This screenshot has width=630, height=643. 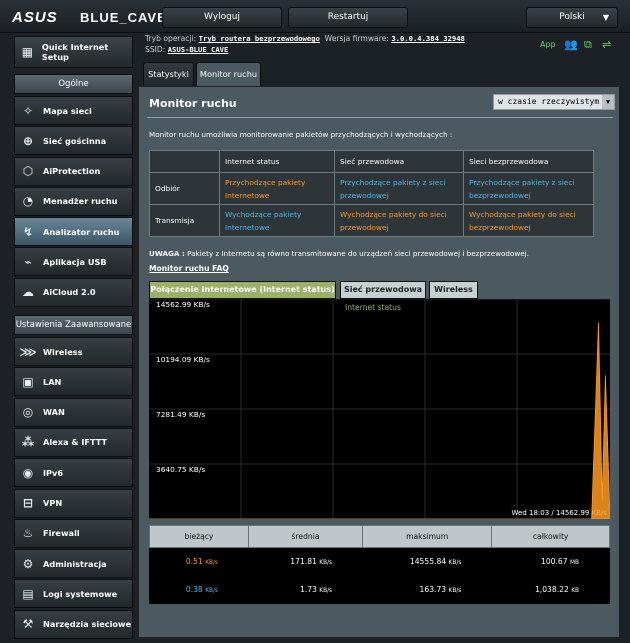 What do you see at coordinates (427, 536) in the screenshot?
I see `stats-header: maksimum` at bounding box center [427, 536].